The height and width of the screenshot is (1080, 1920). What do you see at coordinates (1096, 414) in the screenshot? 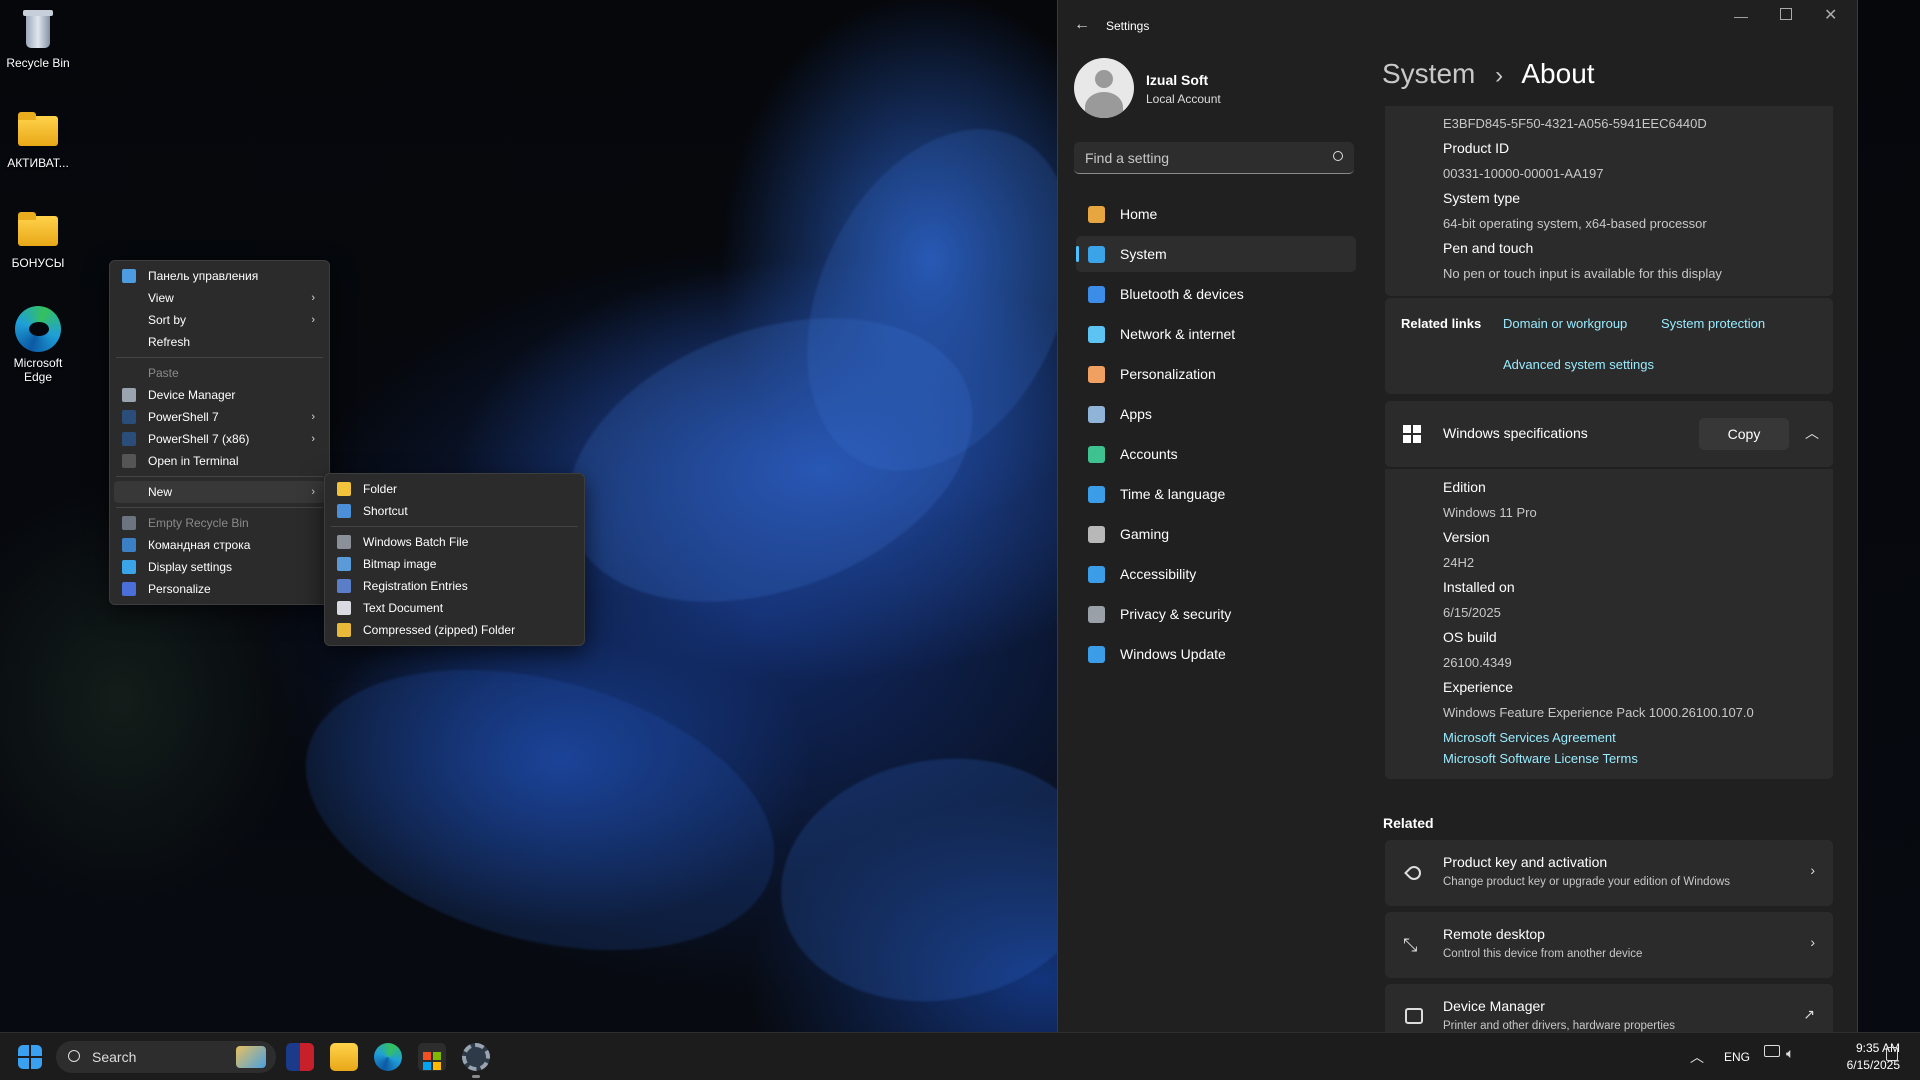
I see `apps-icon` at bounding box center [1096, 414].